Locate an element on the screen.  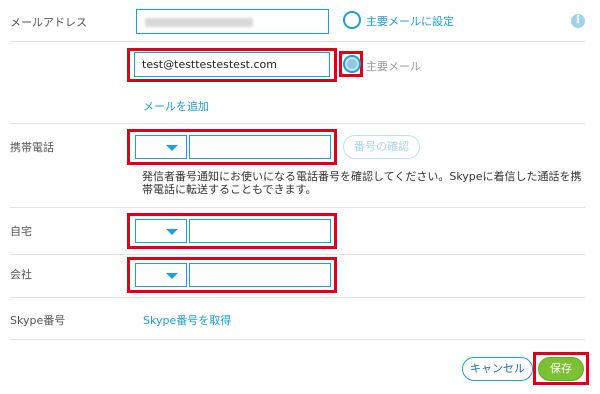
office-number-field is located at coordinates (260, 275).